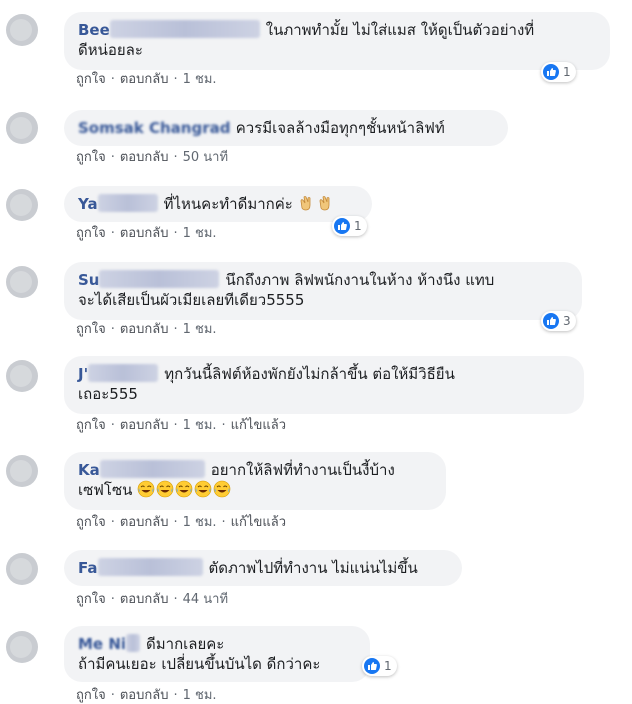  What do you see at coordinates (228, 204) in the screenshot?
I see `comment-text: ที่ไหนคะทำดีมากค่ะ` at bounding box center [228, 204].